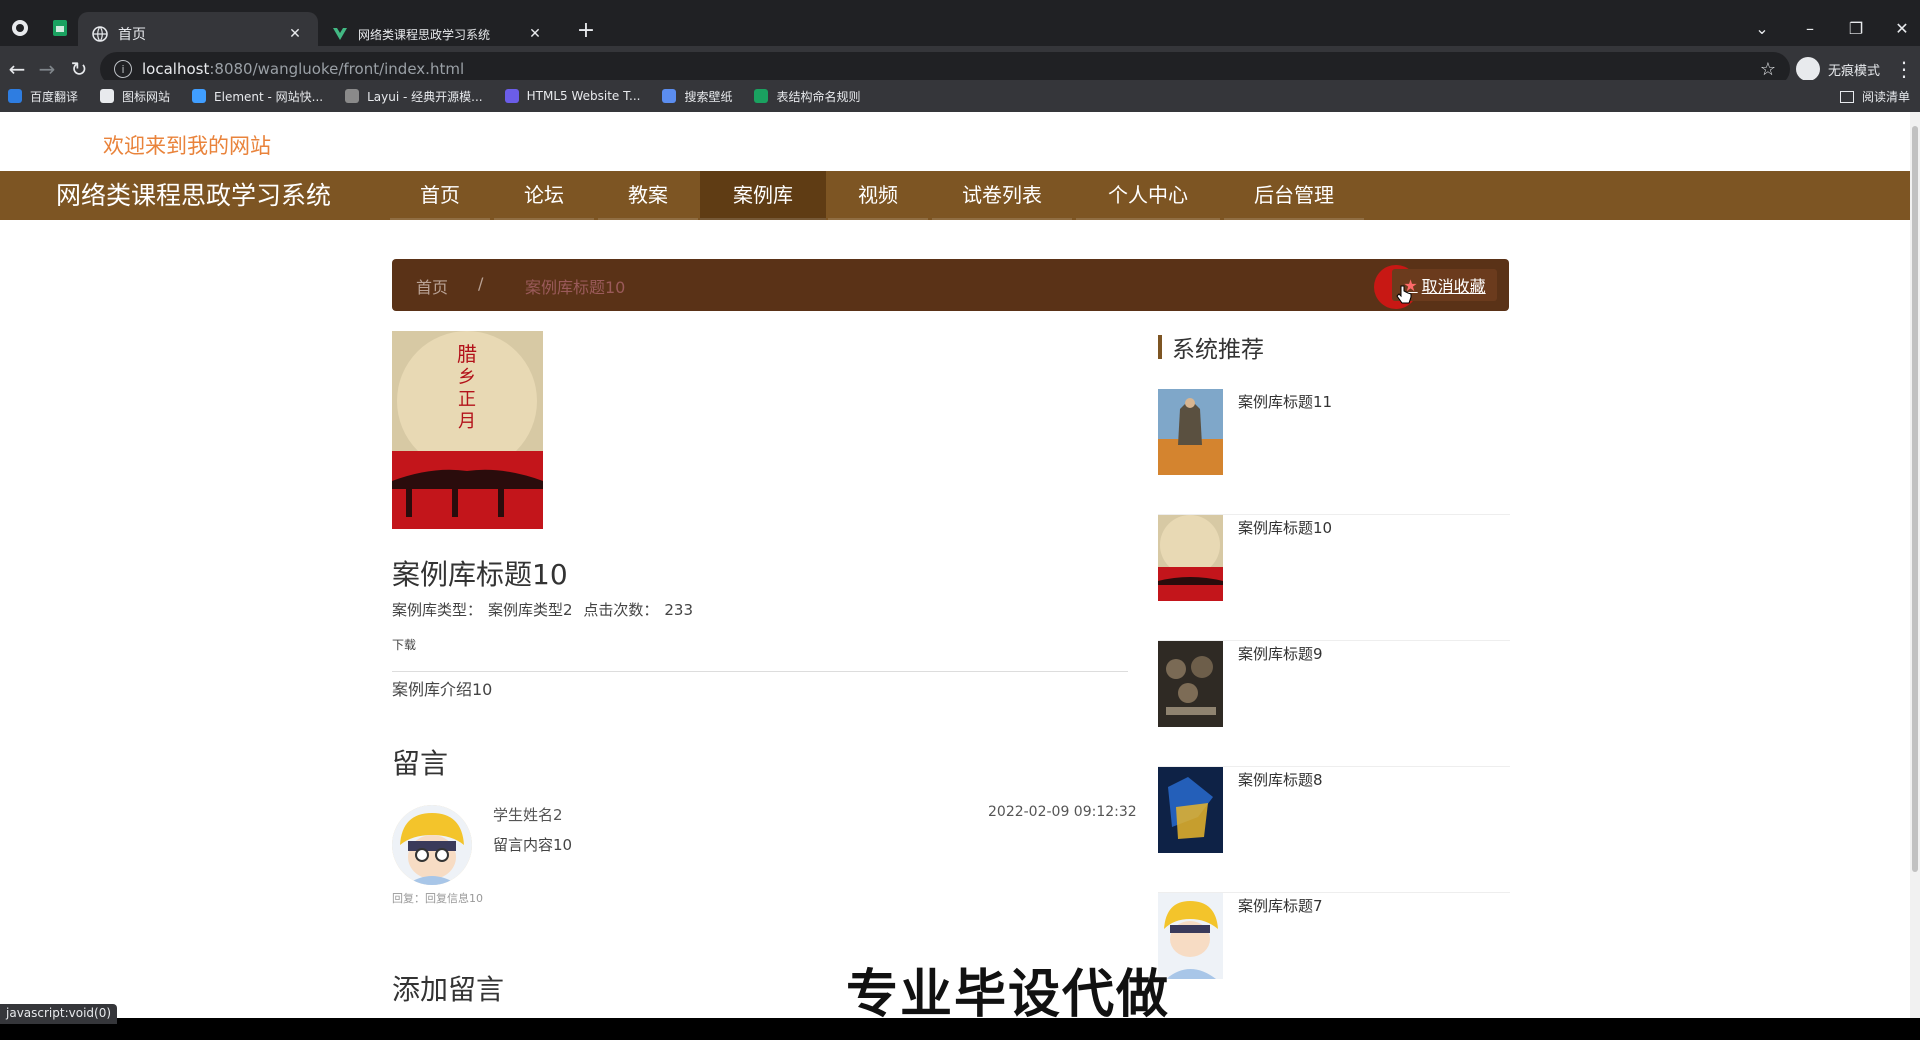  What do you see at coordinates (437, 610) in the screenshot?
I see `type-label: 案例库类型：` at bounding box center [437, 610].